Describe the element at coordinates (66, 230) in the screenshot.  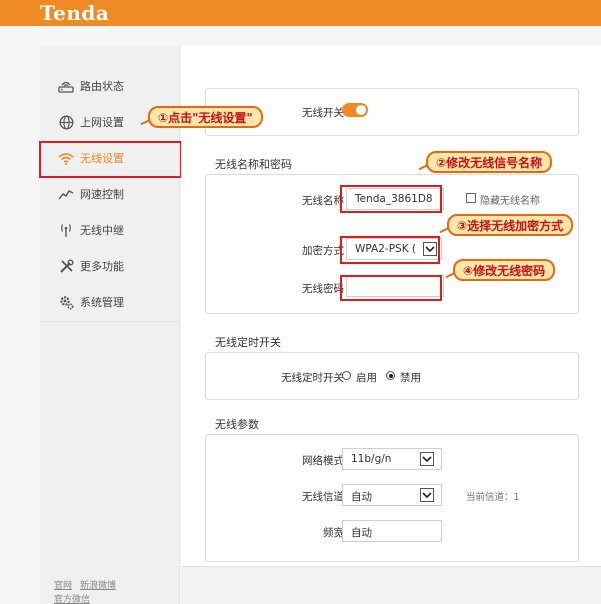
I see `antenna-icon` at that location.